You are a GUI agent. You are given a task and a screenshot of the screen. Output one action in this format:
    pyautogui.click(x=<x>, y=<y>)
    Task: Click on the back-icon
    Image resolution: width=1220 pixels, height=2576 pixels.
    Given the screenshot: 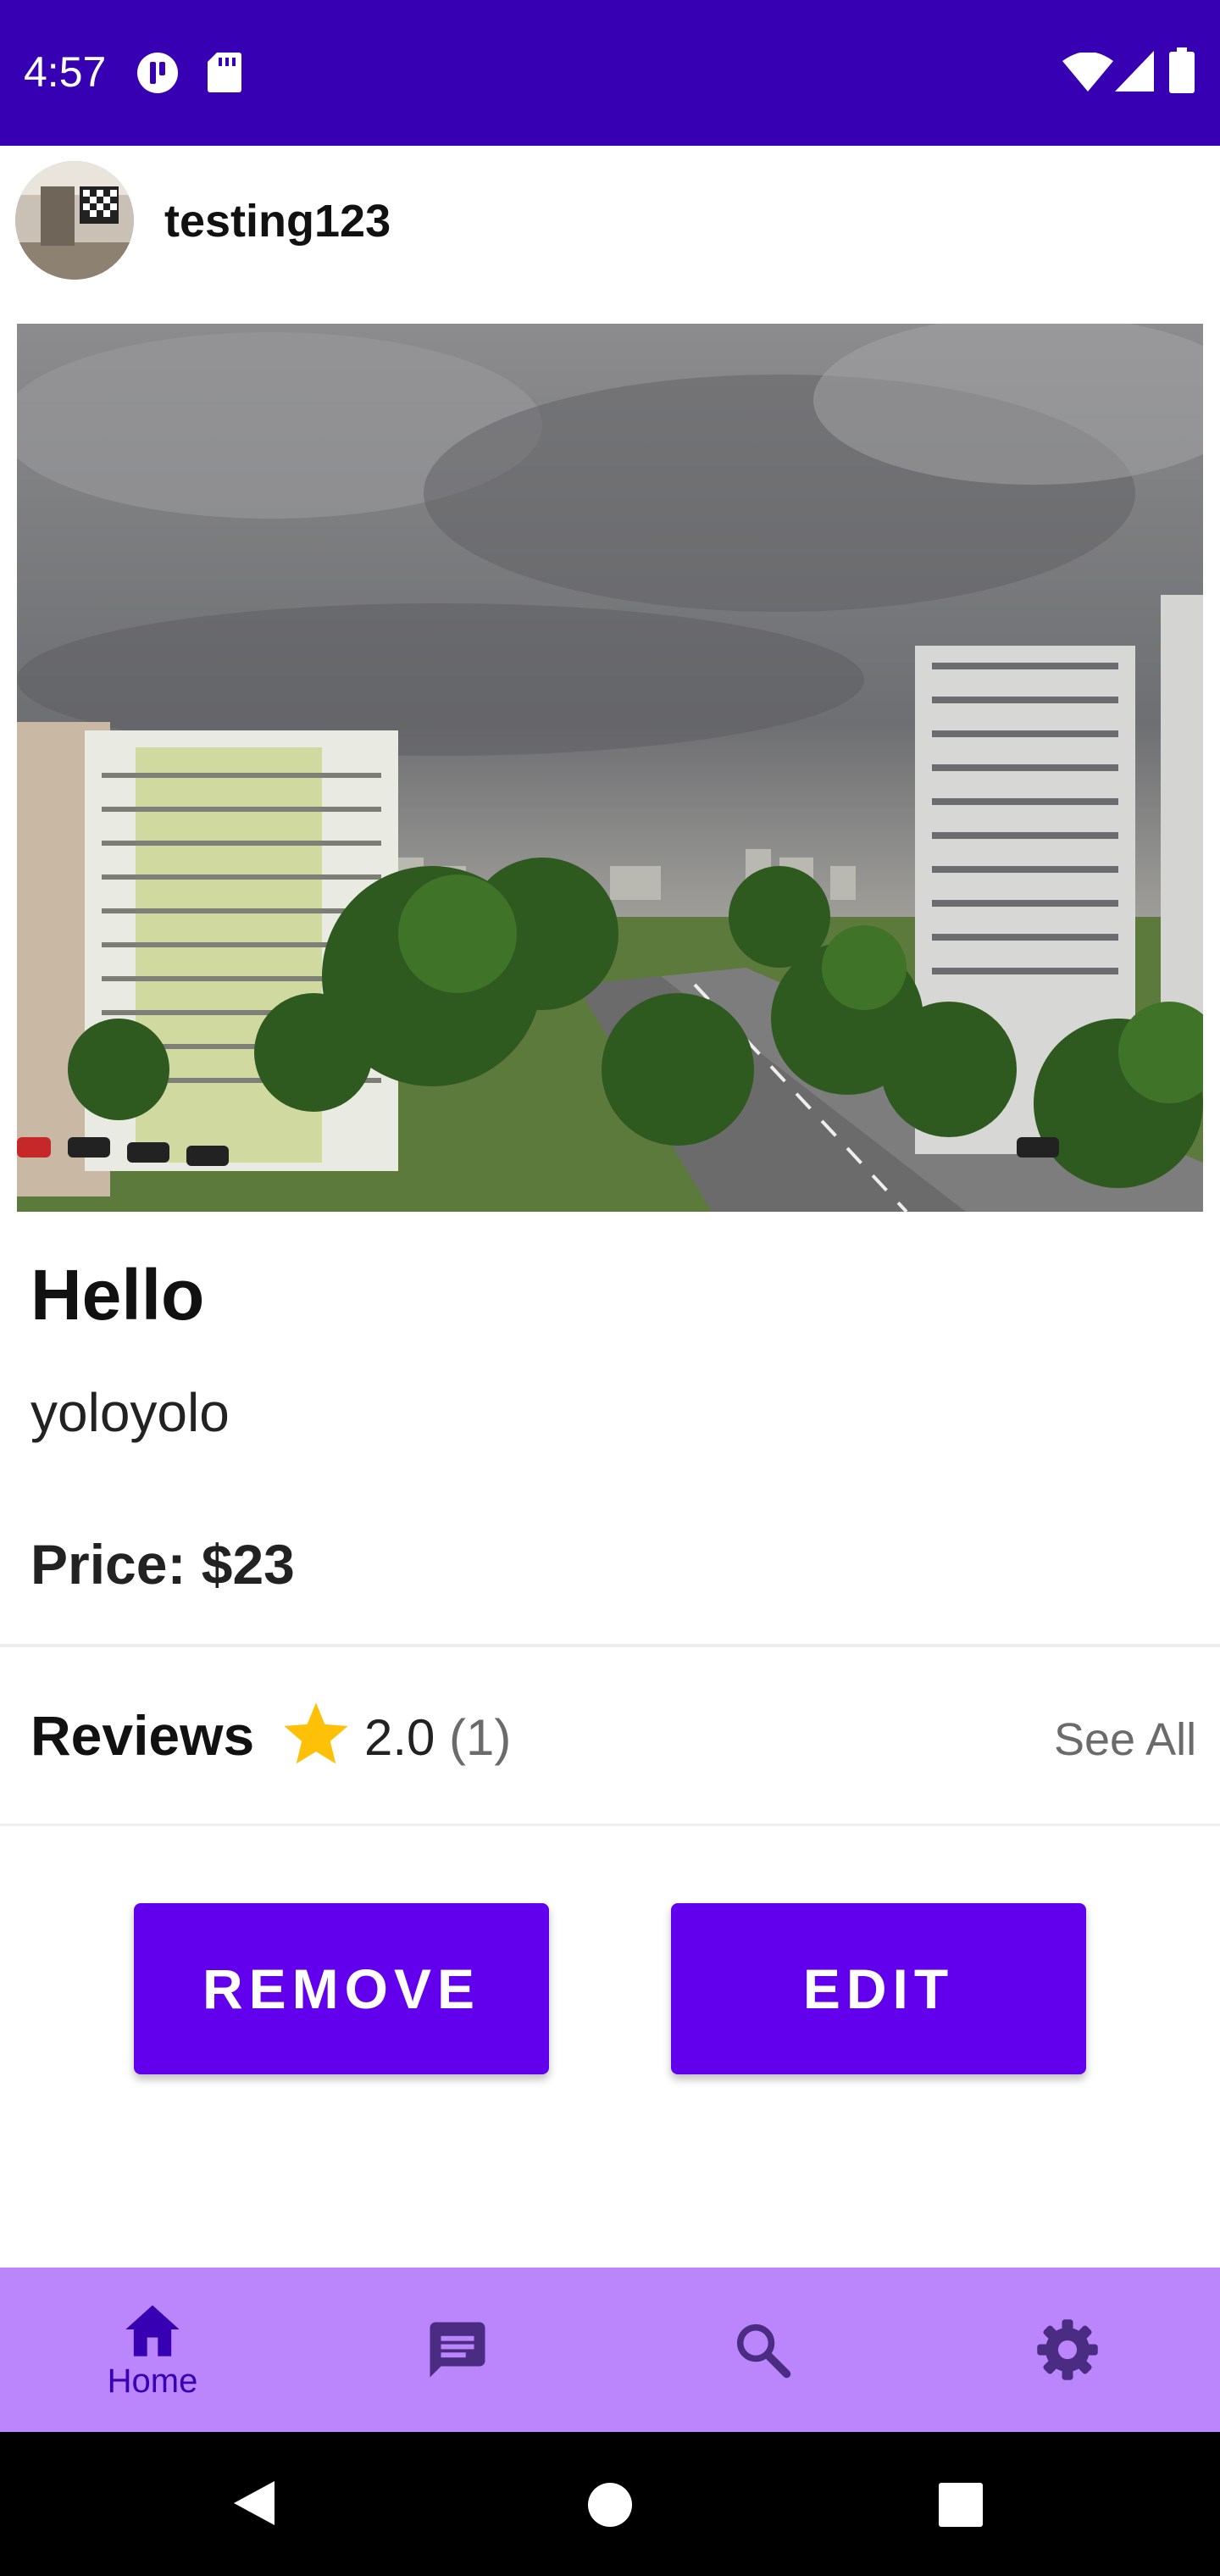 What is the action you would take?
    pyautogui.click(x=254, y=2503)
    